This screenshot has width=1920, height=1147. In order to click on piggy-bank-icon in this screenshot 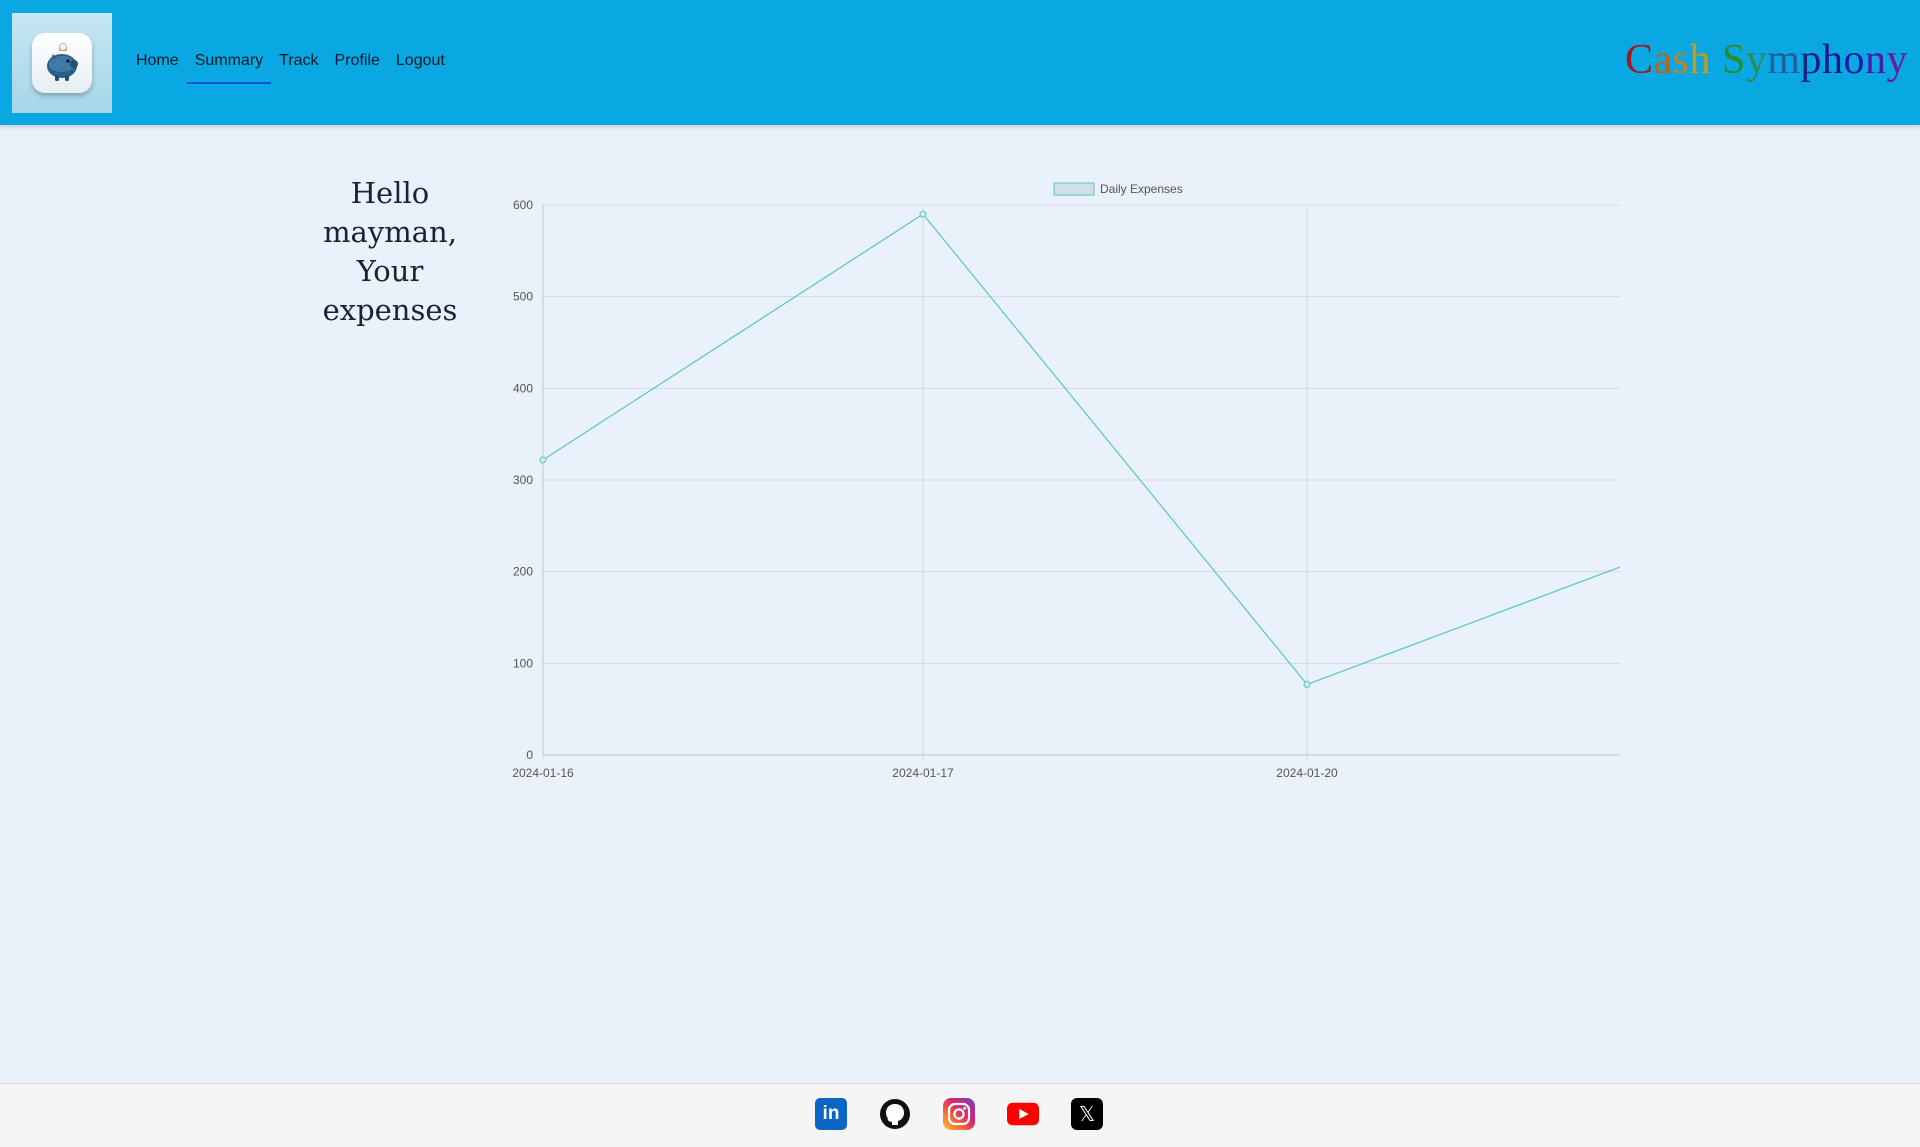, I will do `click(62, 62)`.